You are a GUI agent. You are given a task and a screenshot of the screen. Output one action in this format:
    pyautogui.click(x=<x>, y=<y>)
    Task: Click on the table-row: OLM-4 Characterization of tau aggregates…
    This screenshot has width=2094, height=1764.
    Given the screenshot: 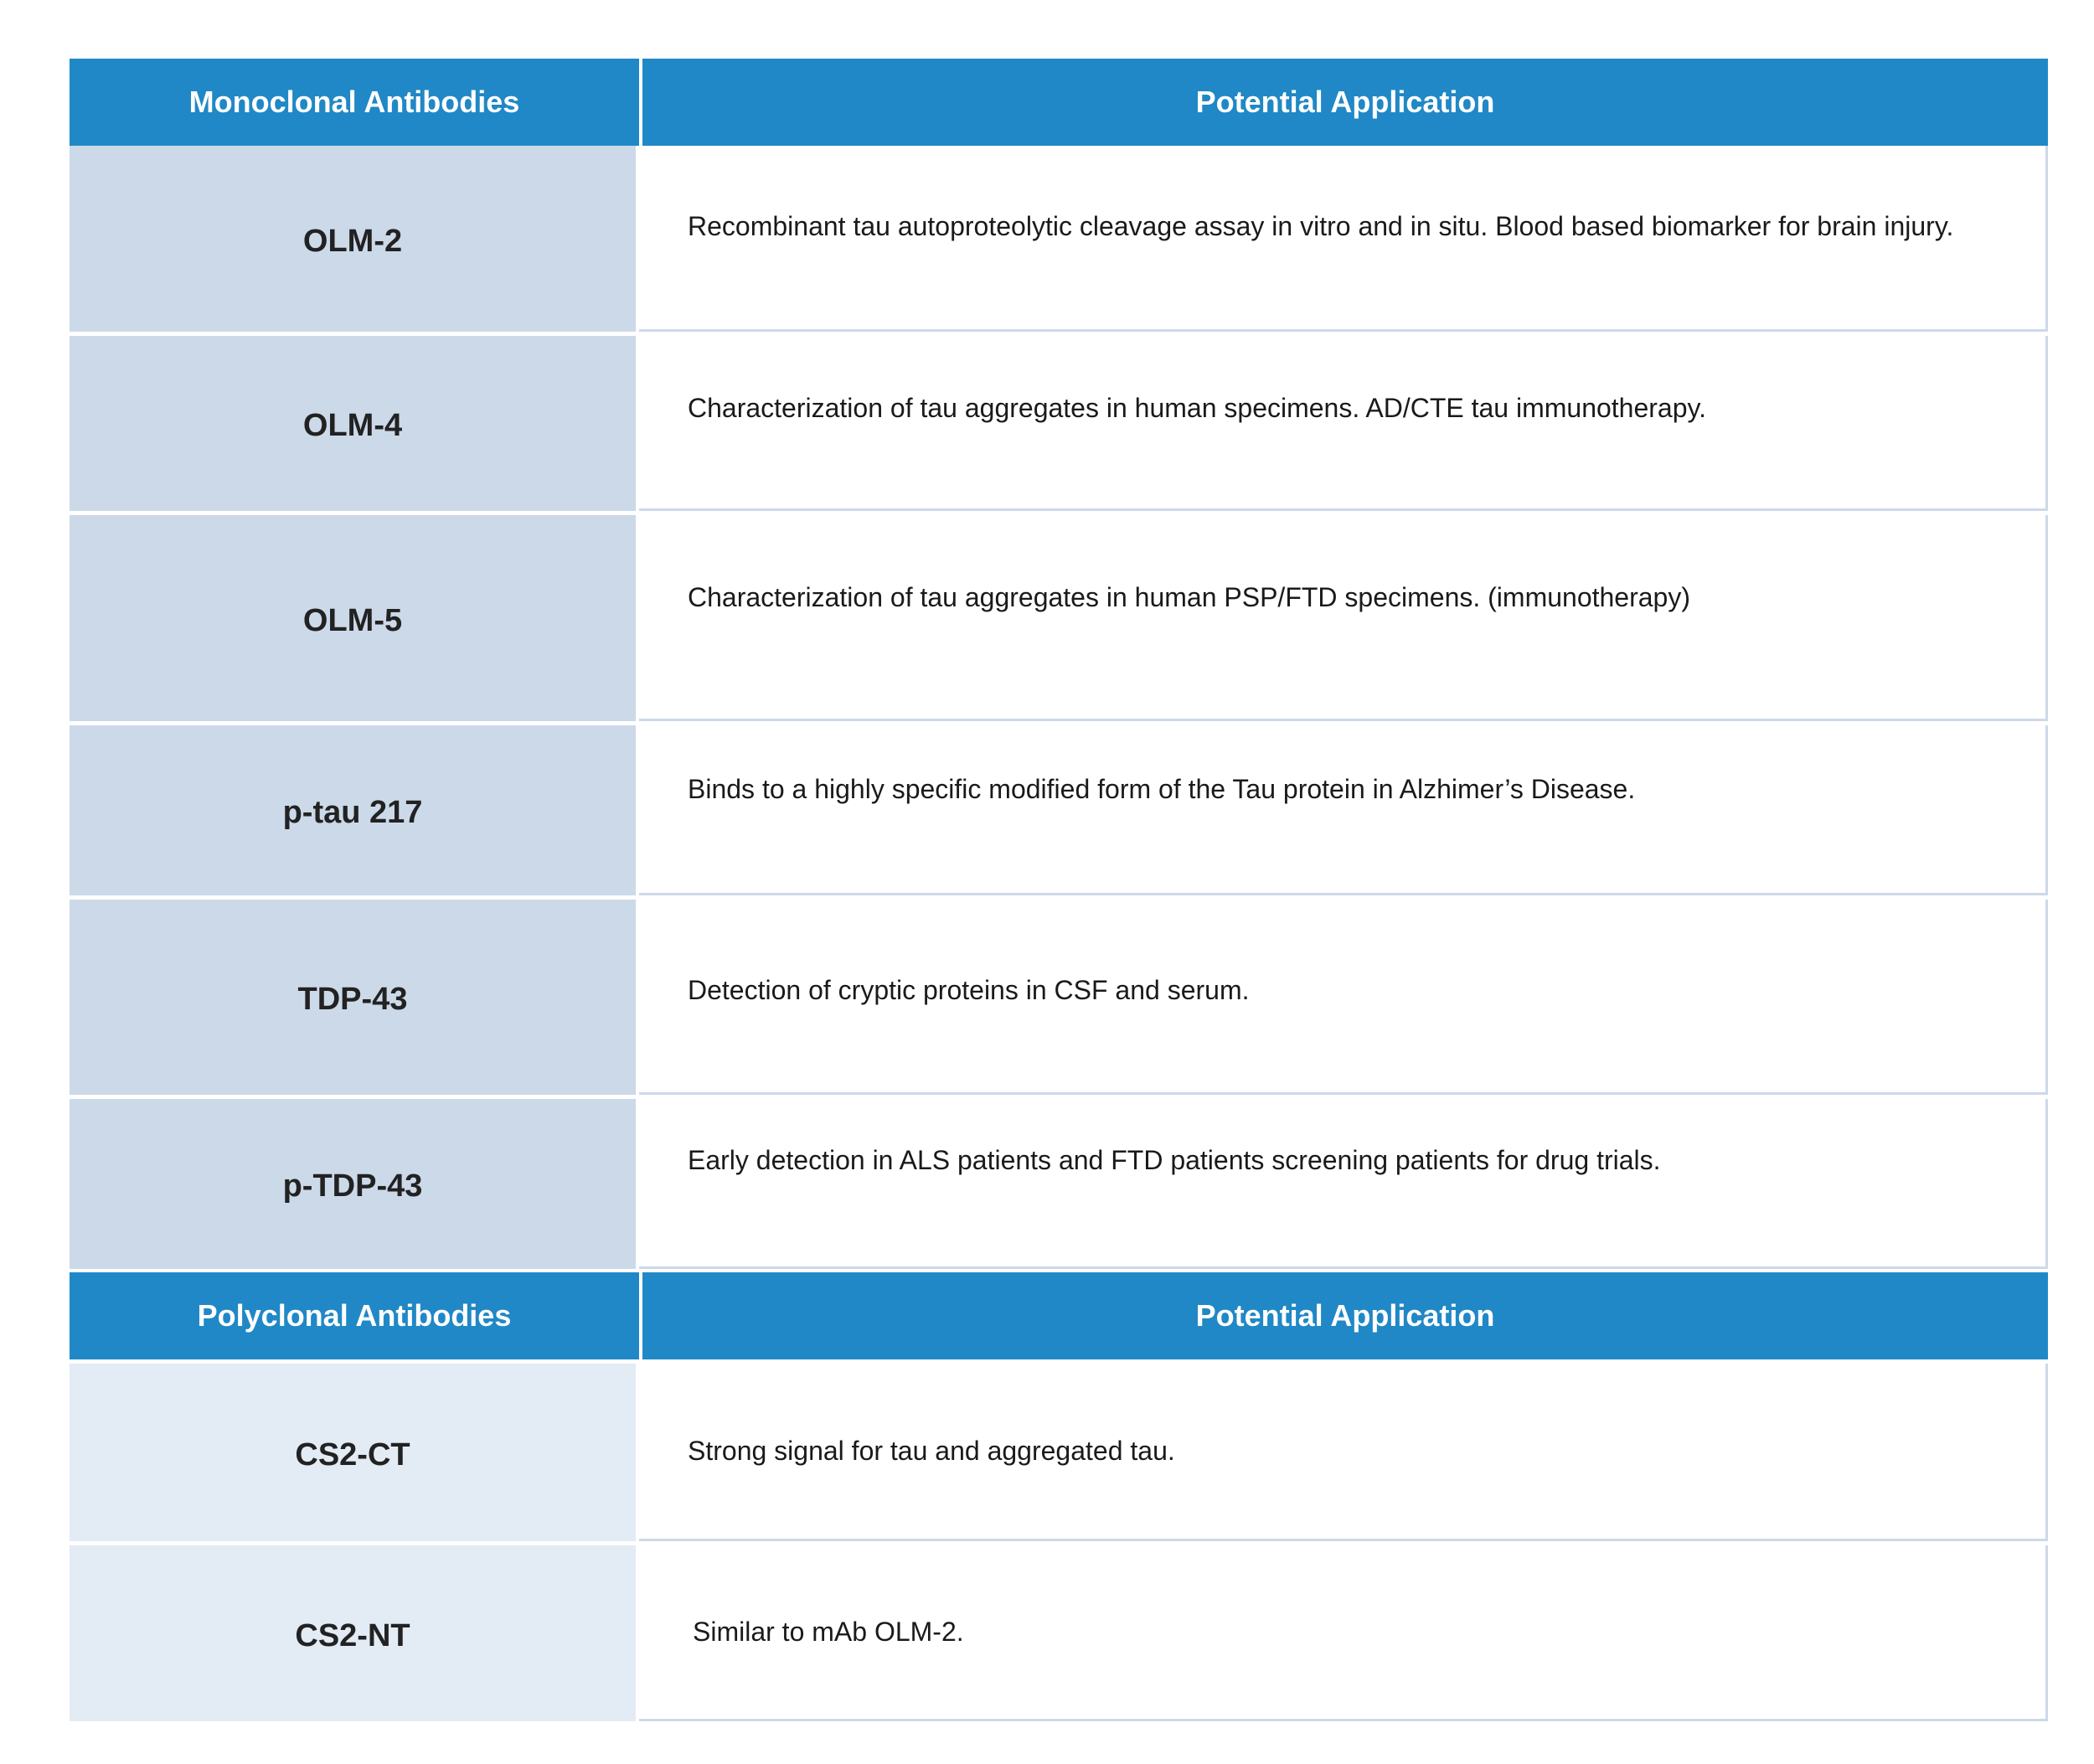 What is the action you would take?
    pyautogui.click(x=1059, y=426)
    